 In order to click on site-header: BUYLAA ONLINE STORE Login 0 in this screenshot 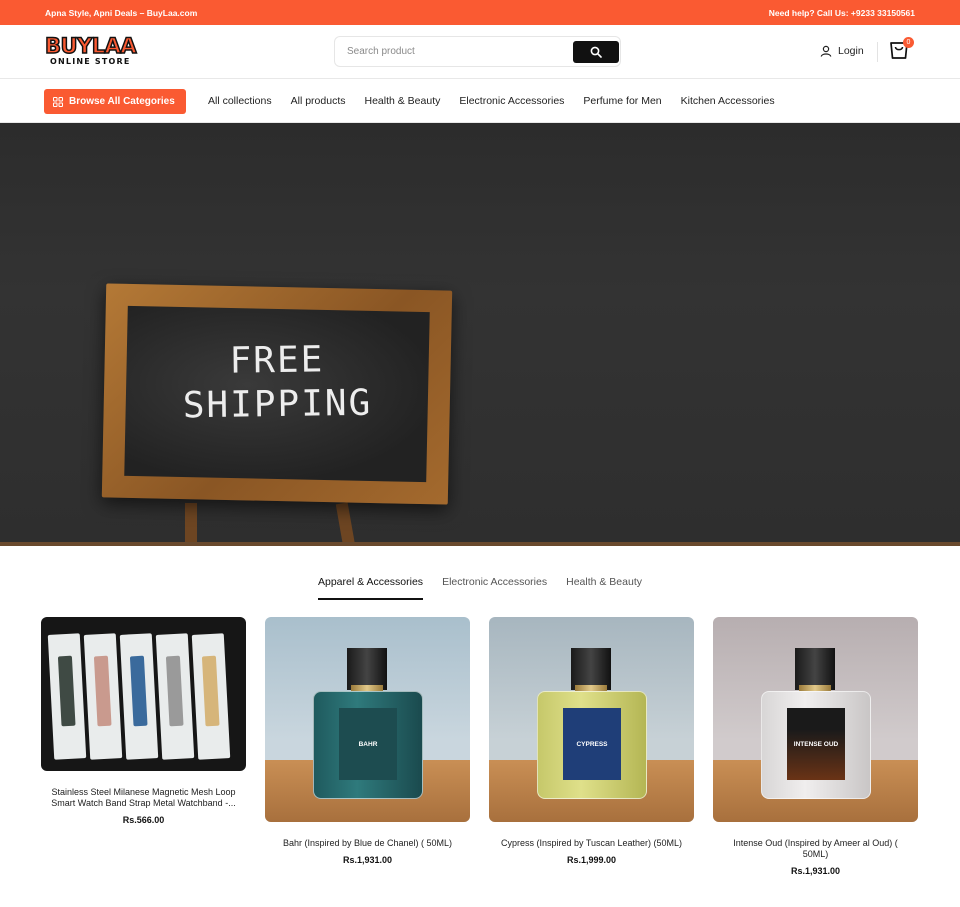, I will do `click(480, 52)`.